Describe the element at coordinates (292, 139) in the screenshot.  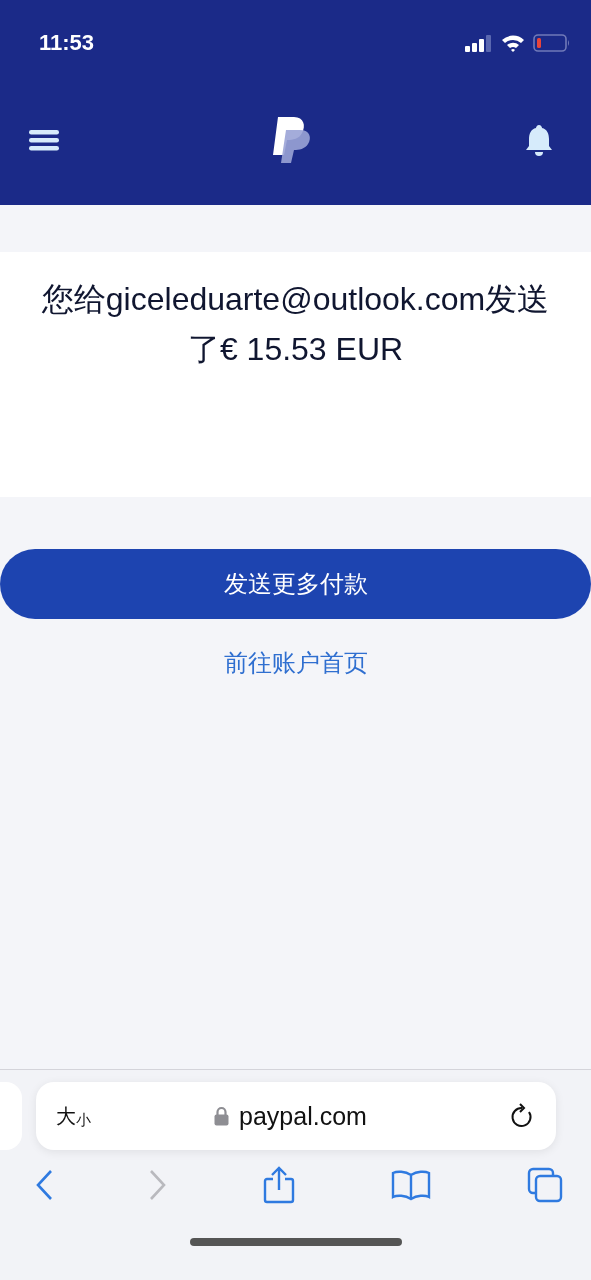
I see `logo-icon` at that location.